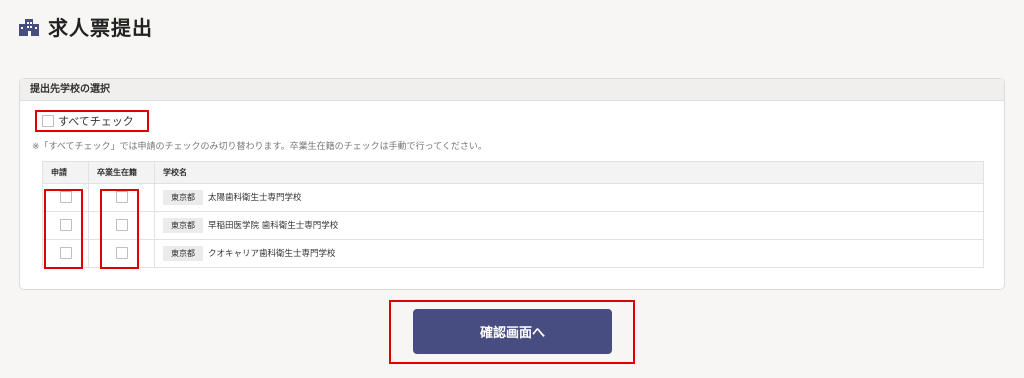 This screenshot has height=378, width=1024. I want to click on table-header-row: 申請 卒業生在籍 学校名, so click(513, 172).